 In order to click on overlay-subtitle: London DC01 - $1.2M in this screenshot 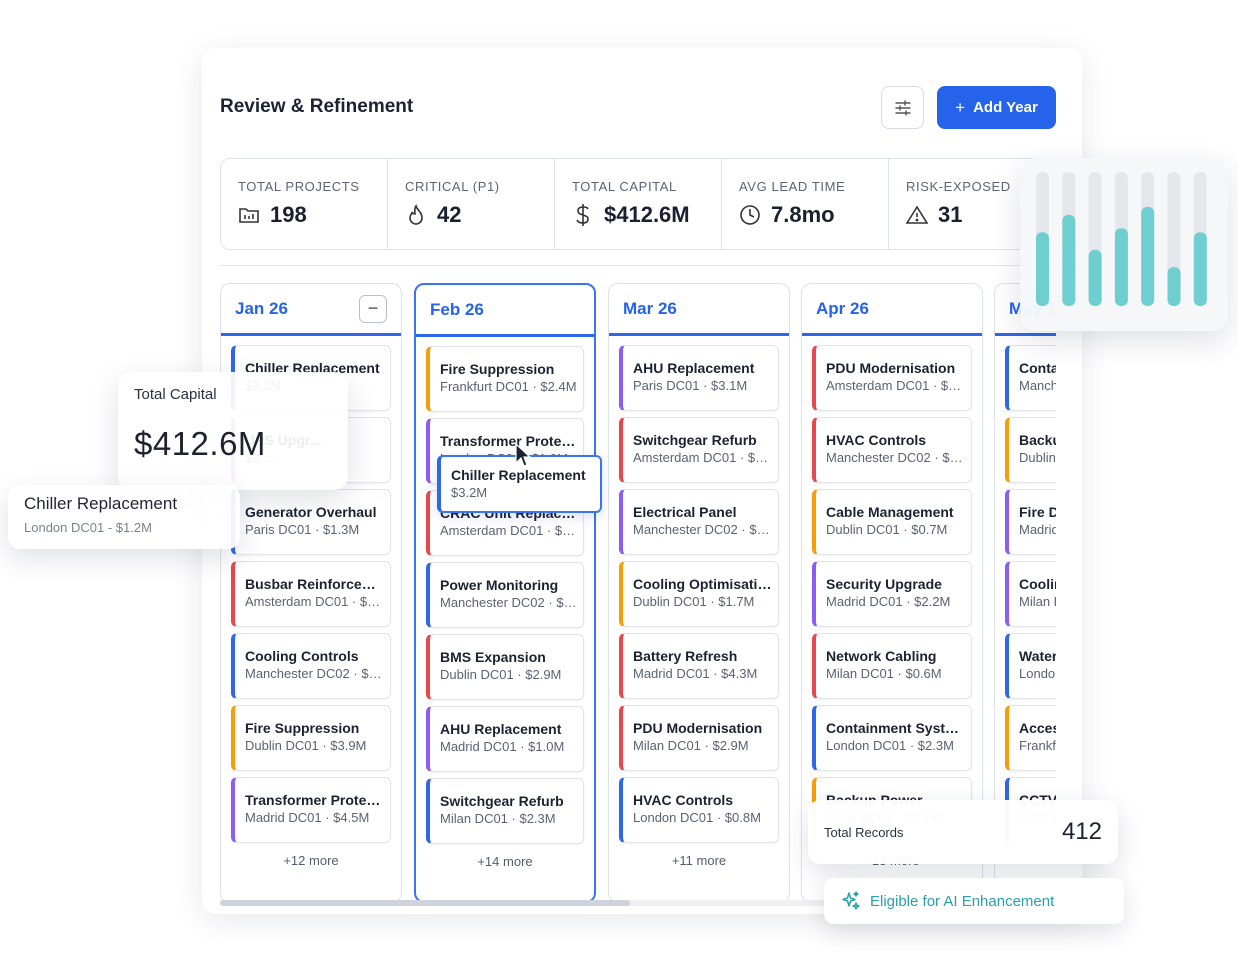, I will do `click(88, 527)`.